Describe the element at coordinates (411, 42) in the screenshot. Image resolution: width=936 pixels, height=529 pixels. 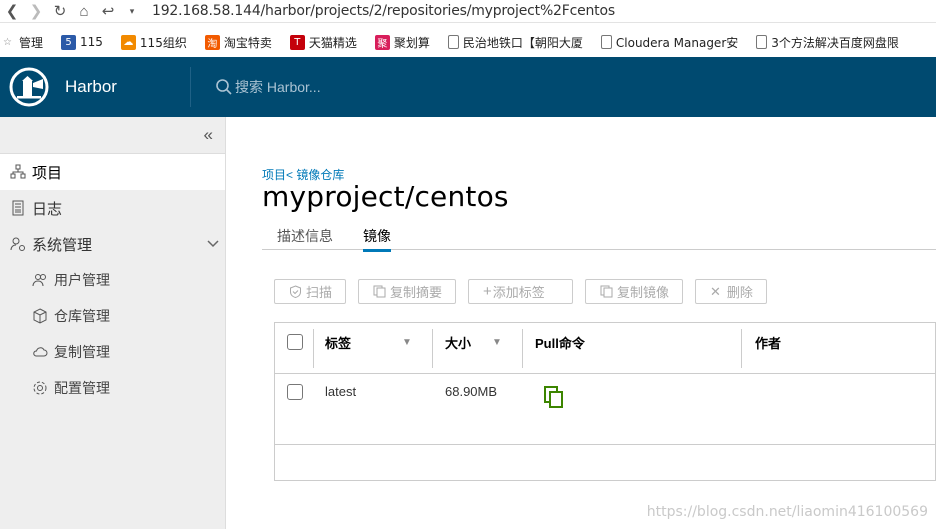
I see `bookmark-label: 聚划算` at that location.